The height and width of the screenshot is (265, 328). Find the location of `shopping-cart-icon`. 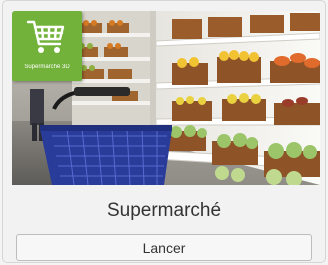

shopping-cart-icon is located at coordinates (45, 36).